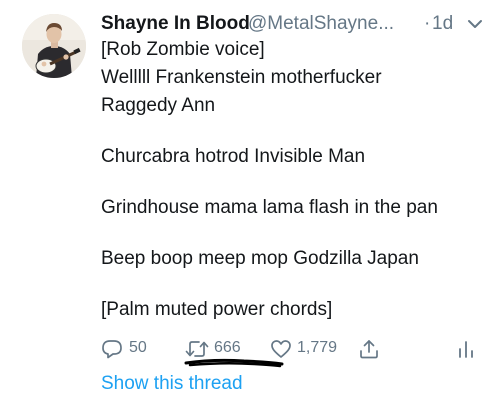 The width and height of the screenshot is (500, 414). I want to click on share-icon, so click(369, 349).